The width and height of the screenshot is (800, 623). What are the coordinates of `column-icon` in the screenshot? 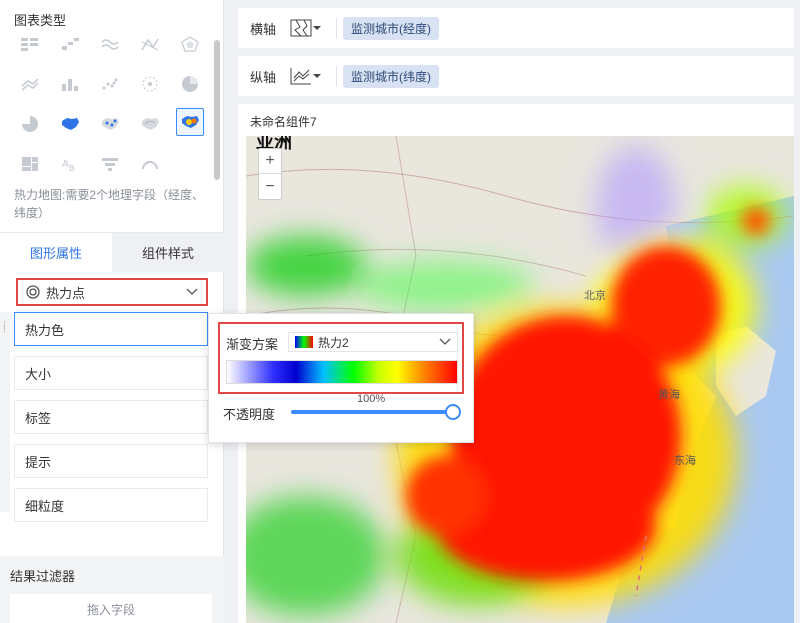 It's located at (70, 84).